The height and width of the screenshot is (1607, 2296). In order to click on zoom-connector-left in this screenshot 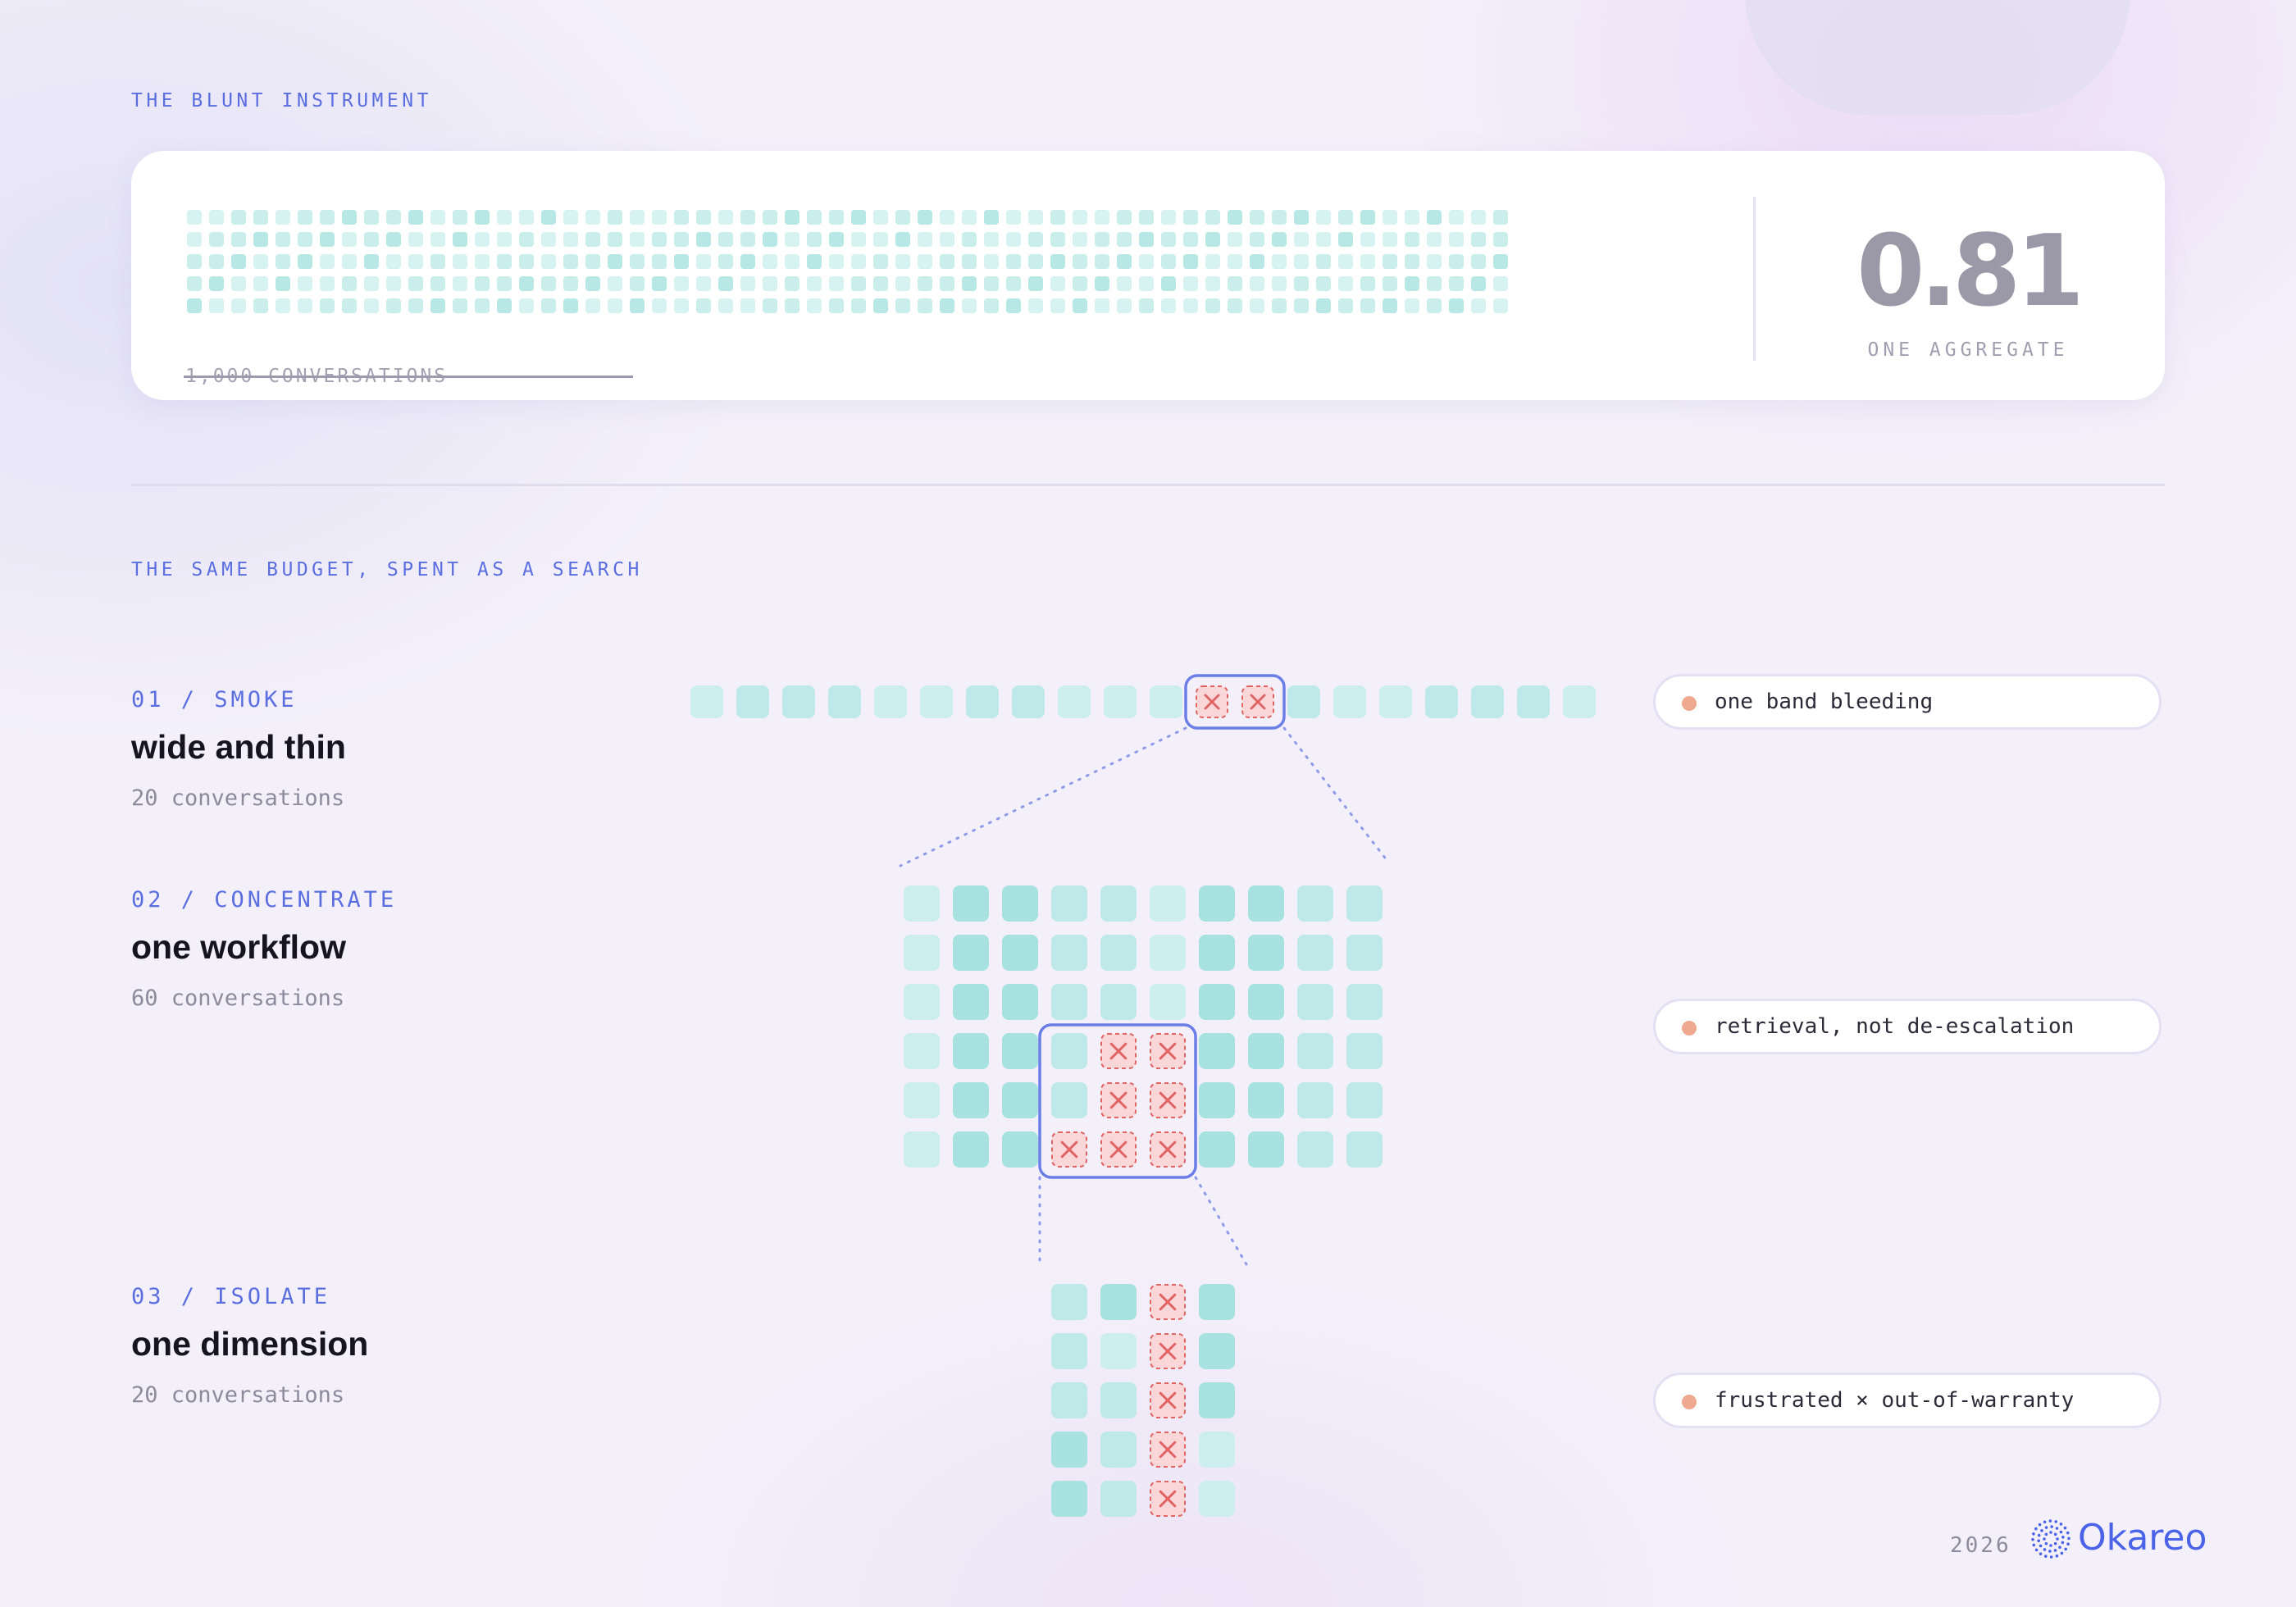, I will do `click(1043, 796)`.